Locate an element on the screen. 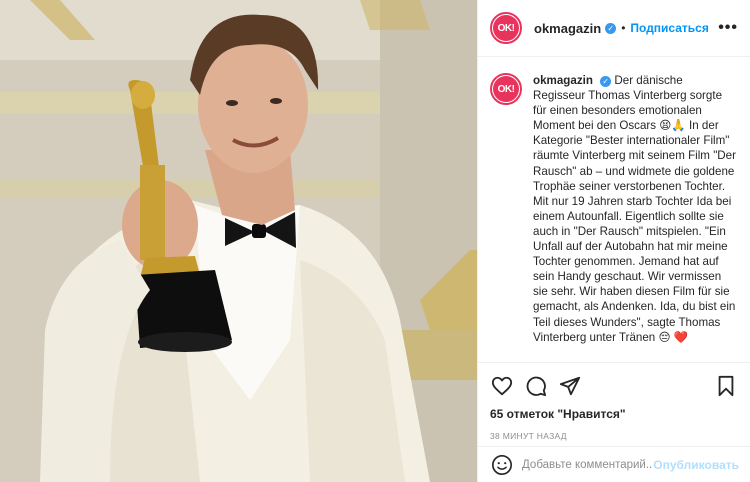 Image resolution: width=750 pixels, height=482 pixels. post-header: OK! okmagazin ✓ • Подписаться ••• is located at coordinates (614, 28).